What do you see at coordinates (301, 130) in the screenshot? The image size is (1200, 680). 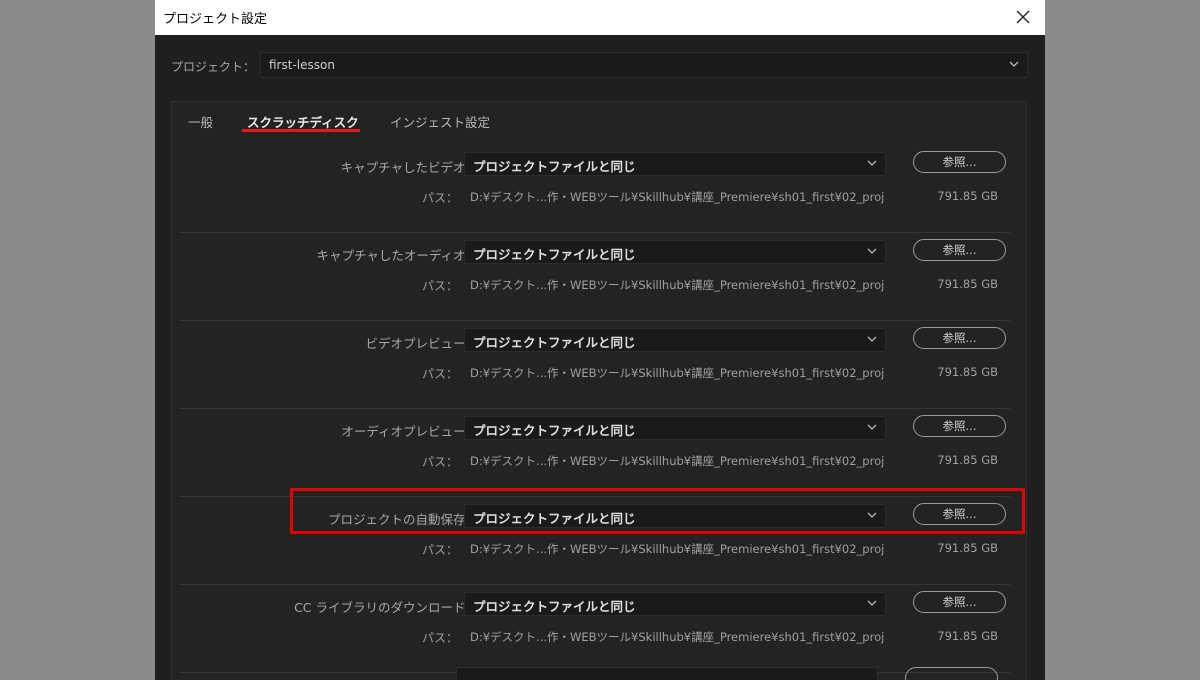 I see `active-tab-underline` at bounding box center [301, 130].